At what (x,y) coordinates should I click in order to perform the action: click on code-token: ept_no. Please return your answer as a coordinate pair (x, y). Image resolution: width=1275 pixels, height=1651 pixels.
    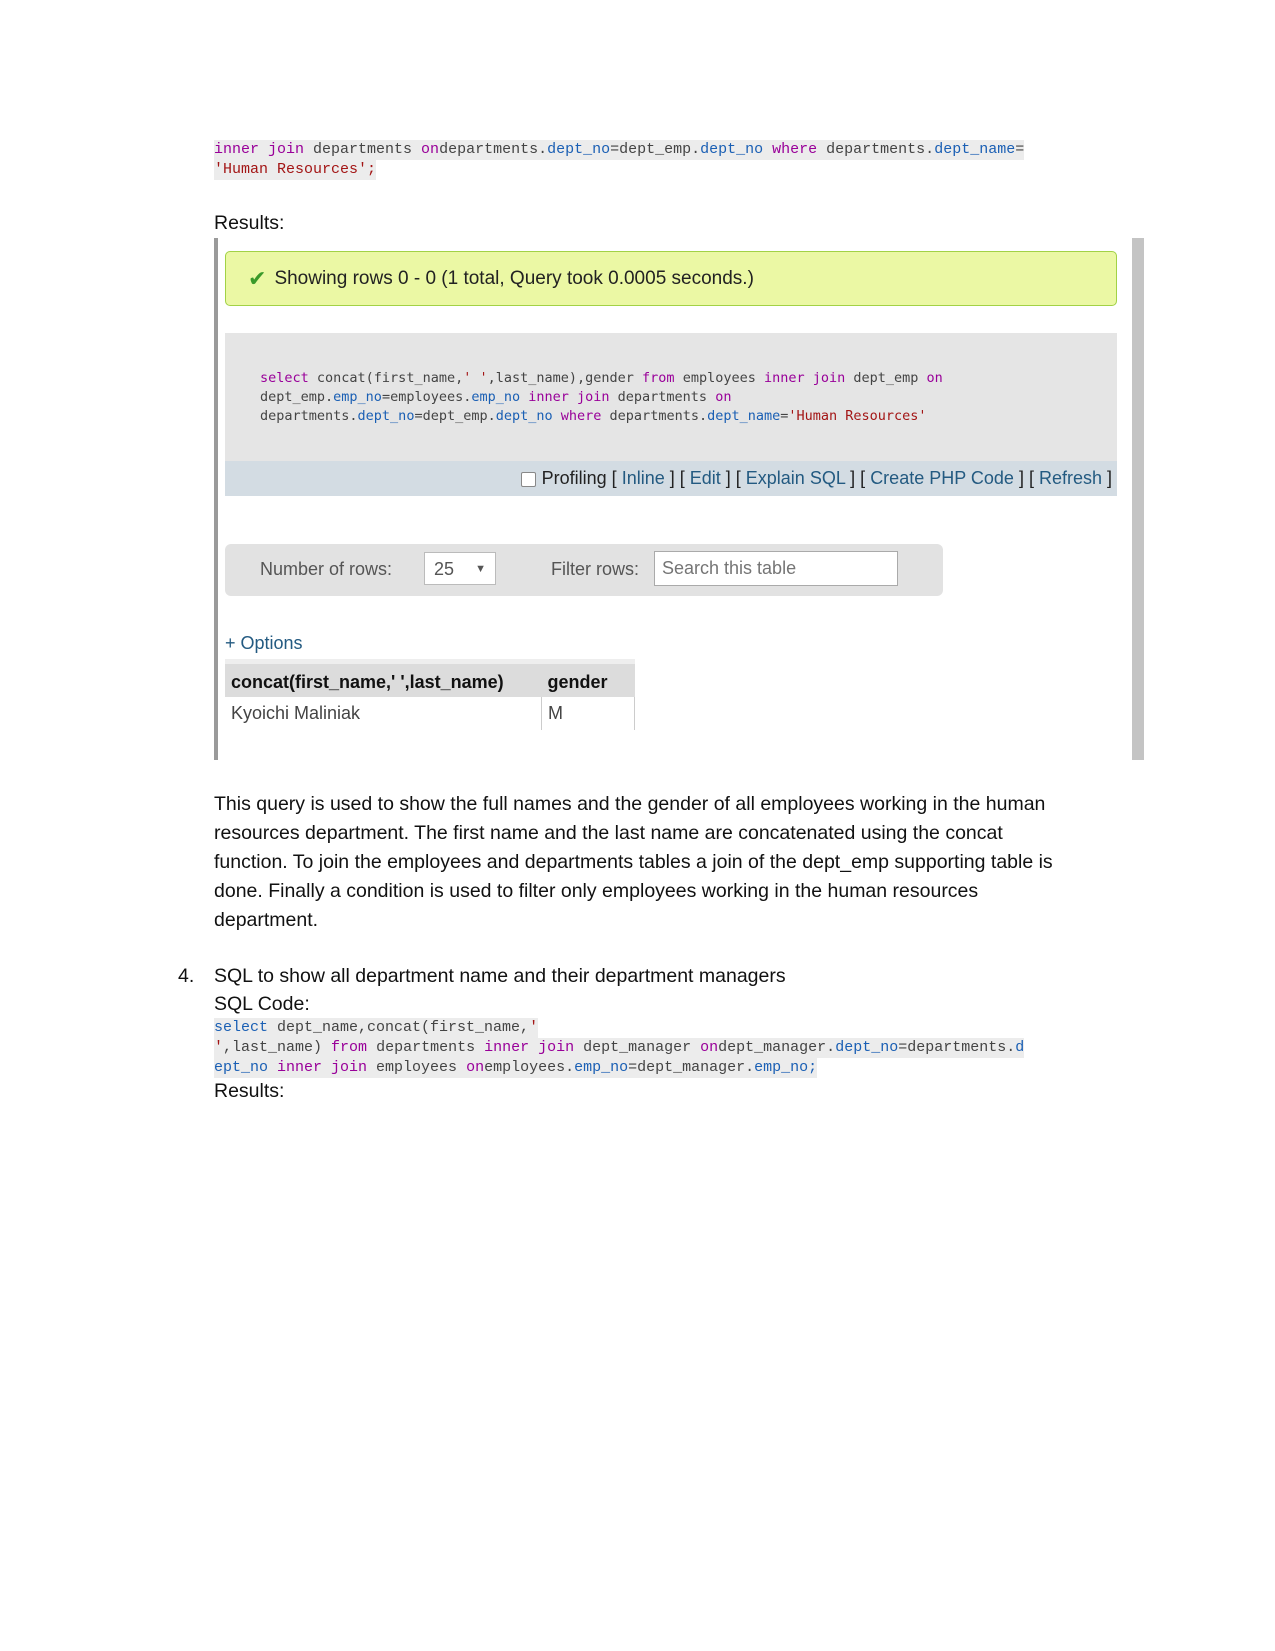
    Looking at the image, I should click on (241, 1067).